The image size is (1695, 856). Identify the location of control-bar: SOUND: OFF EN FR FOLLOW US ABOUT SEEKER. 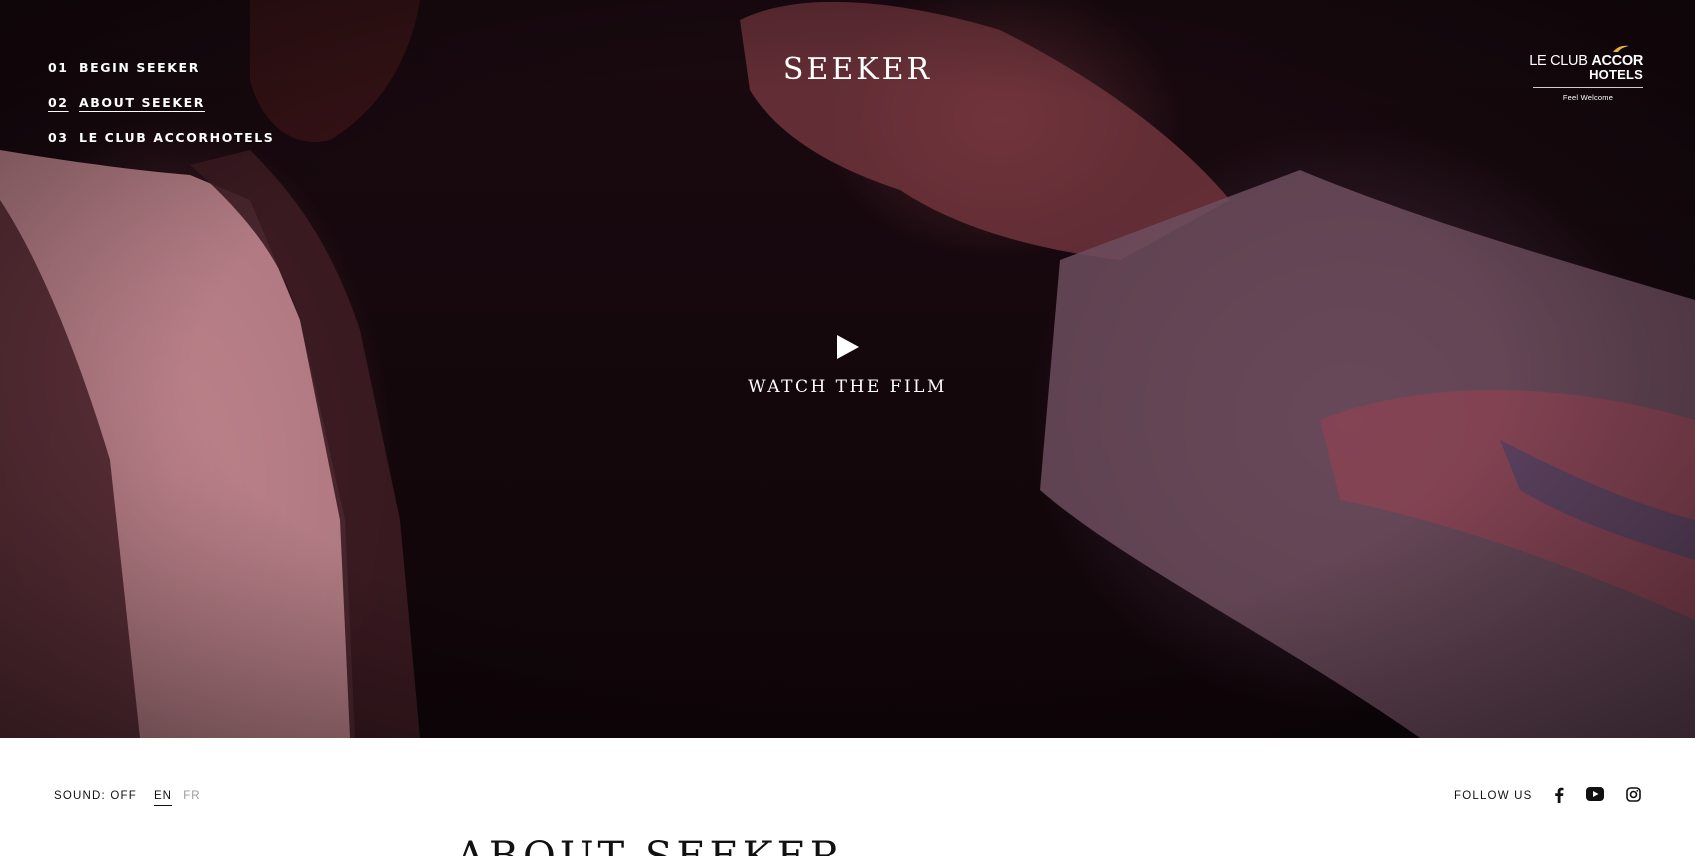
(847, 797).